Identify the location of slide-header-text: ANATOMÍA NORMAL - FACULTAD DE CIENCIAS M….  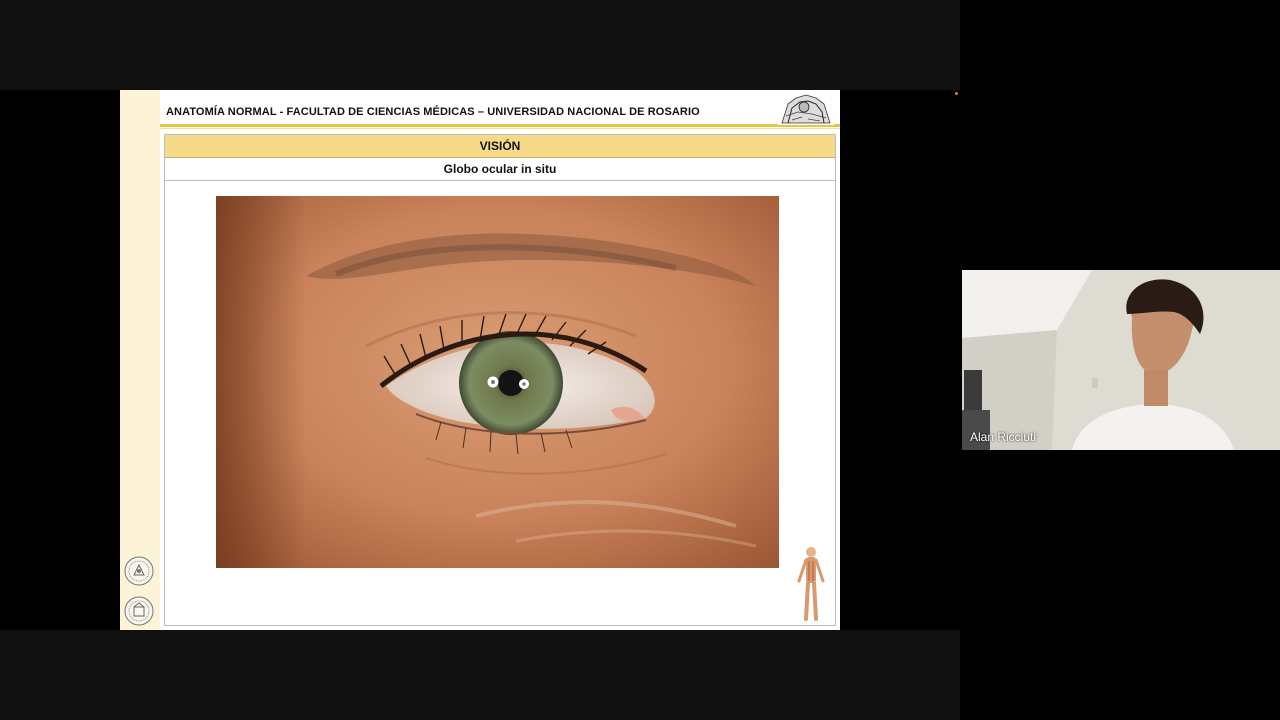
(433, 112).